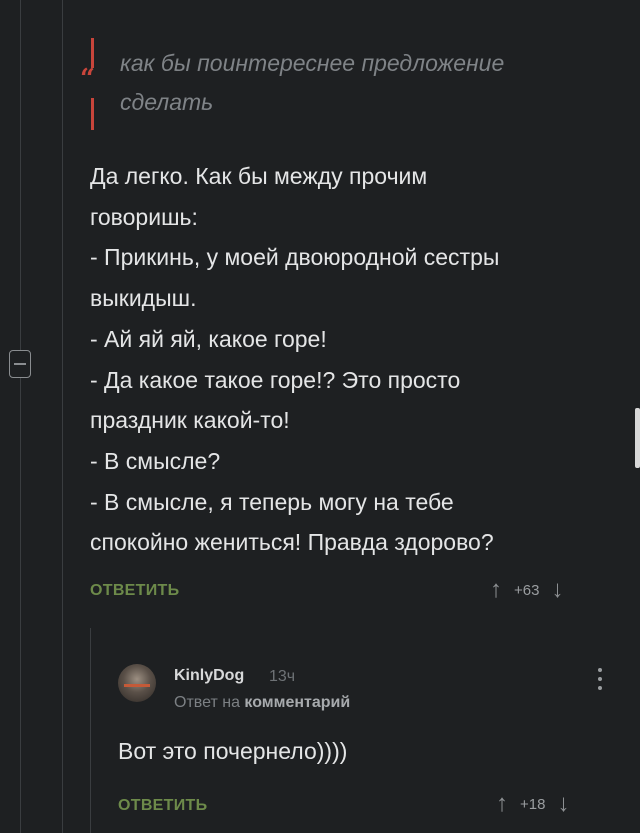 This screenshot has height=833, width=640. Describe the element at coordinates (312, 63) in the screenshot. I see `quote-line: как бы поинтереснее предложение` at that location.